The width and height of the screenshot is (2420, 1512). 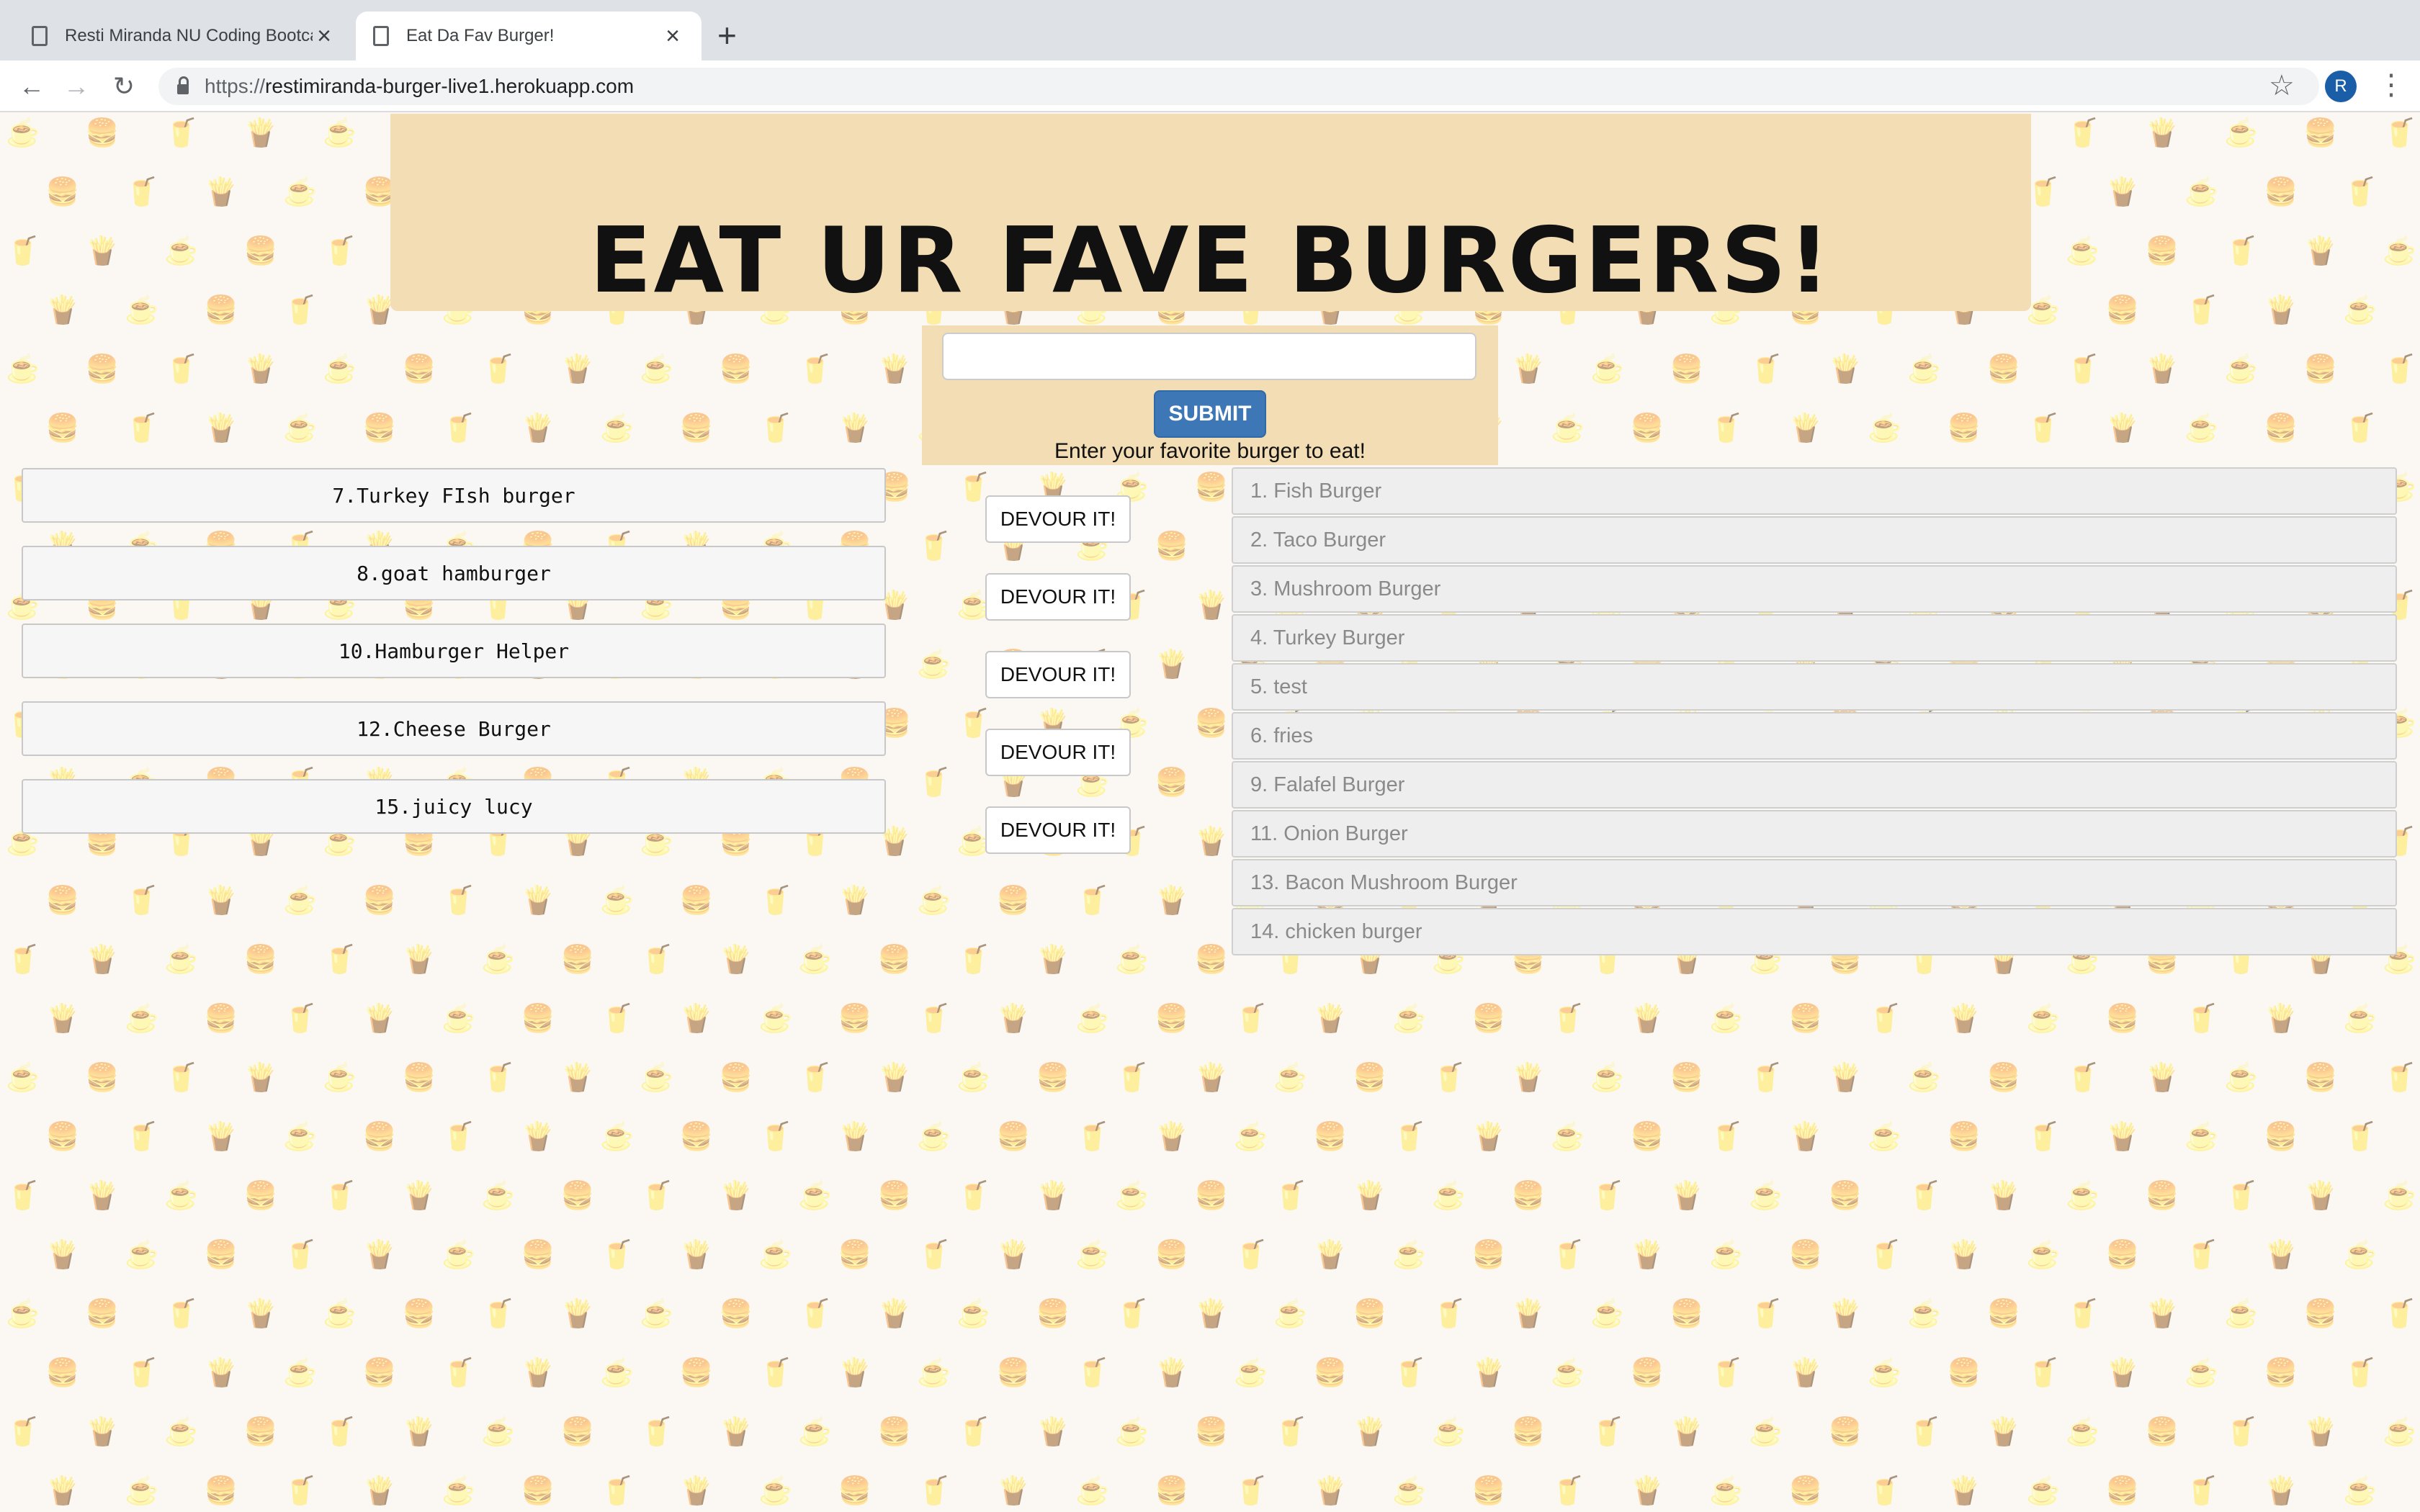 I want to click on bookmark-star-icon: ☆, so click(x=2282, y=85).